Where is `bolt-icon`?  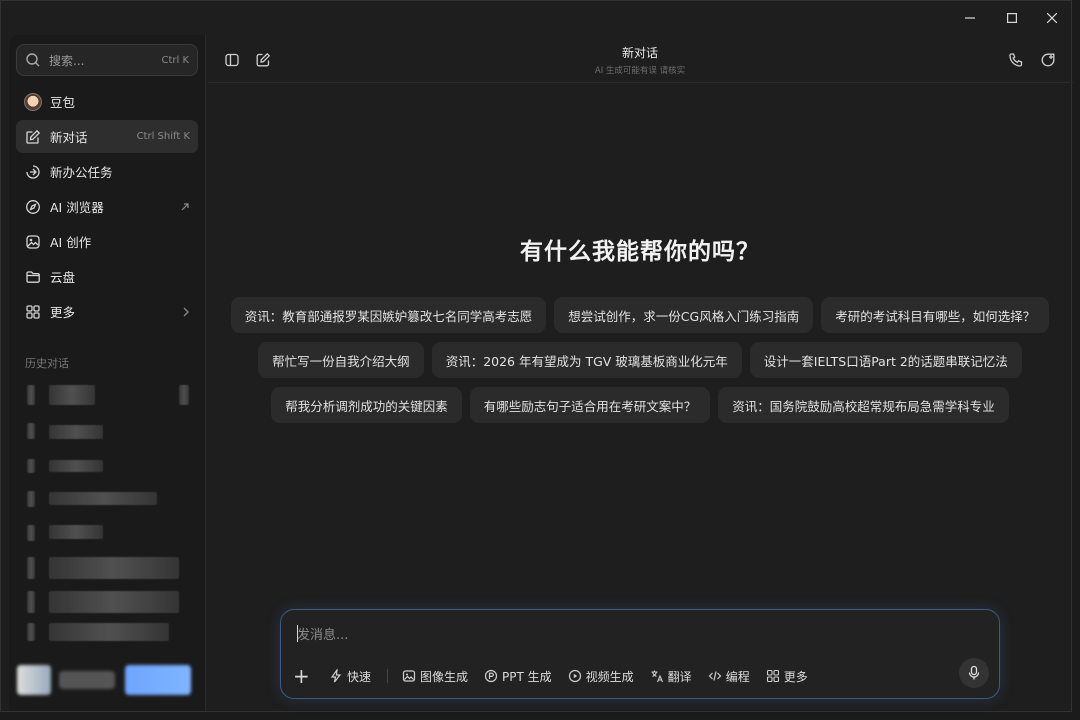 bolt-icon is located at coordinates (336, 676).